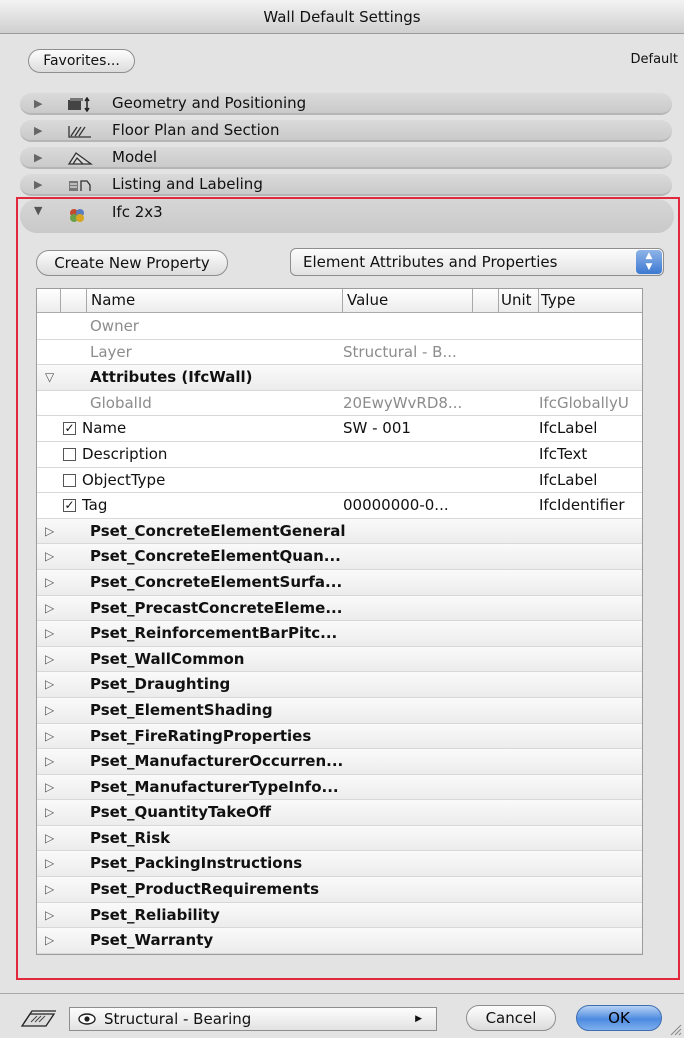 This screenshot has height=1038, width=684. I want to click on section-ifc-2x3: ▼ Ifc 2x3, so click(347, 216).